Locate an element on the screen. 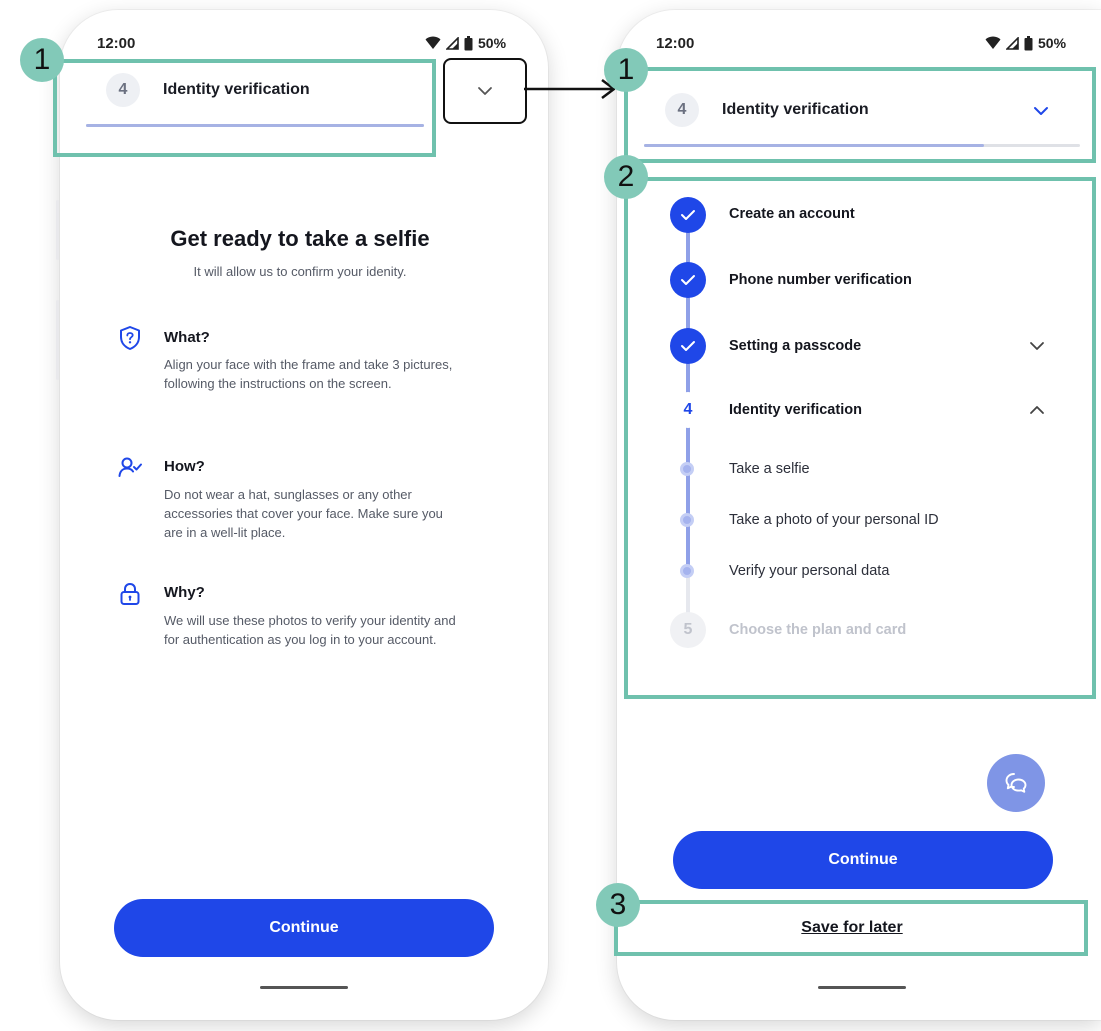  page-title: Get ready to take a selfie is located at coordinates (300, 238).